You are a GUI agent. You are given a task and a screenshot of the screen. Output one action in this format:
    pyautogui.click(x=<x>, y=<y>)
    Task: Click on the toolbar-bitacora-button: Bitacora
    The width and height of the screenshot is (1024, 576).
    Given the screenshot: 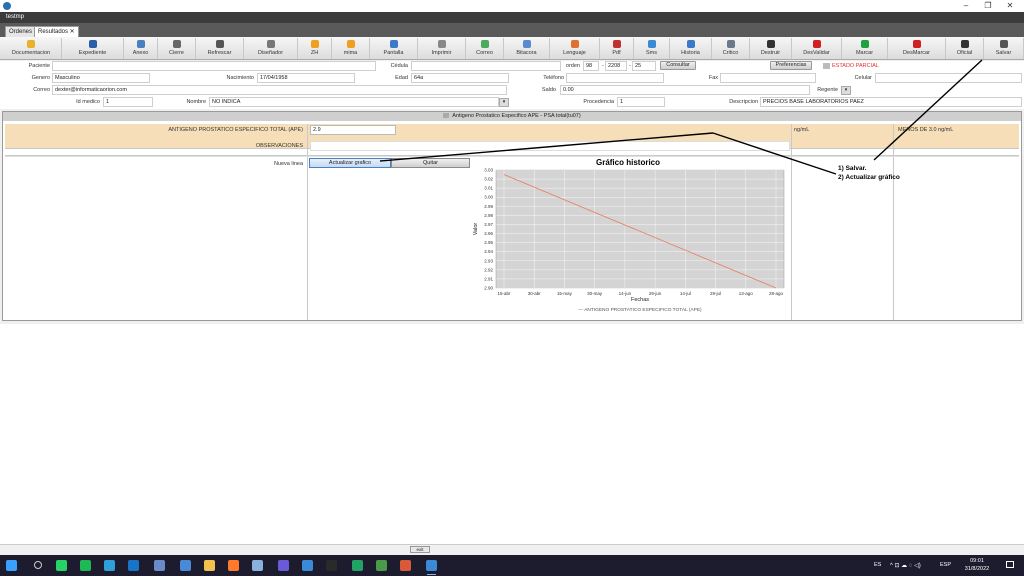 What is the action you would take?
    pyautogui.click(x=527, y=48)
    